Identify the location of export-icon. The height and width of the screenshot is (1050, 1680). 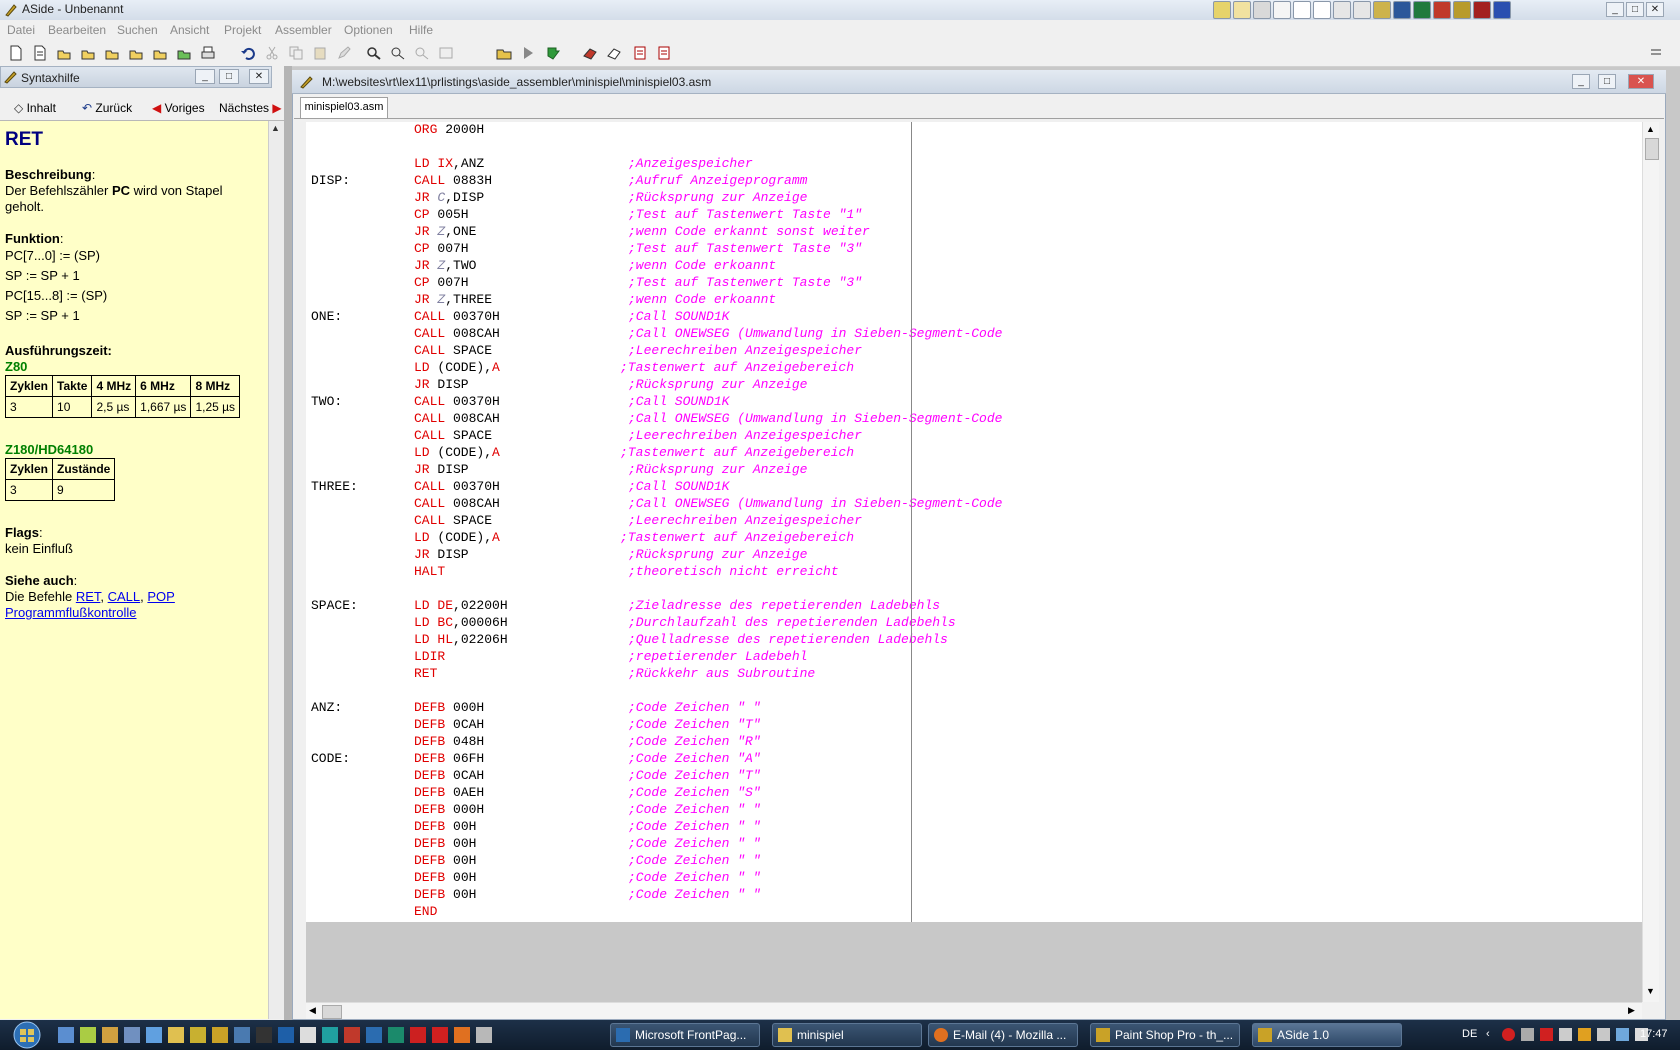
(184, 53).